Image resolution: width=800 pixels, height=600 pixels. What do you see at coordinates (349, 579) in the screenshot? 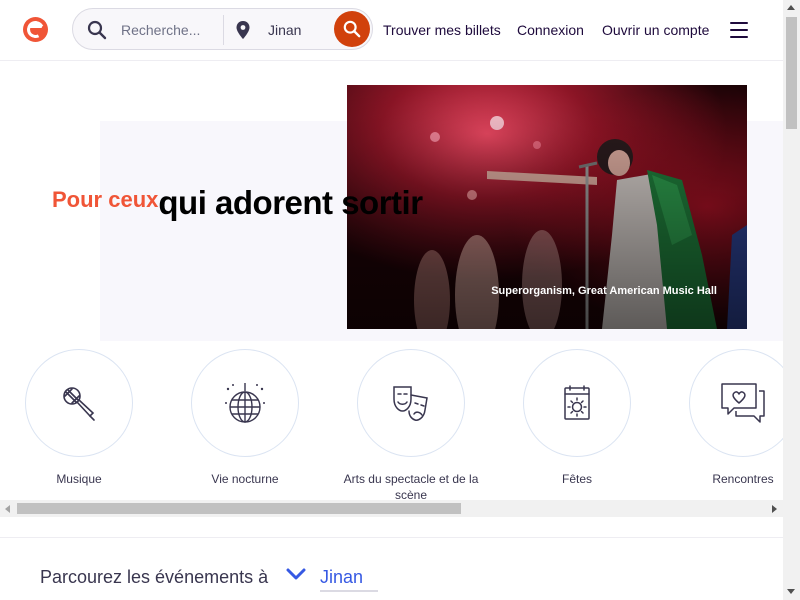
I see `browse-location-select: Jinan` at bounding box center [349, 579].